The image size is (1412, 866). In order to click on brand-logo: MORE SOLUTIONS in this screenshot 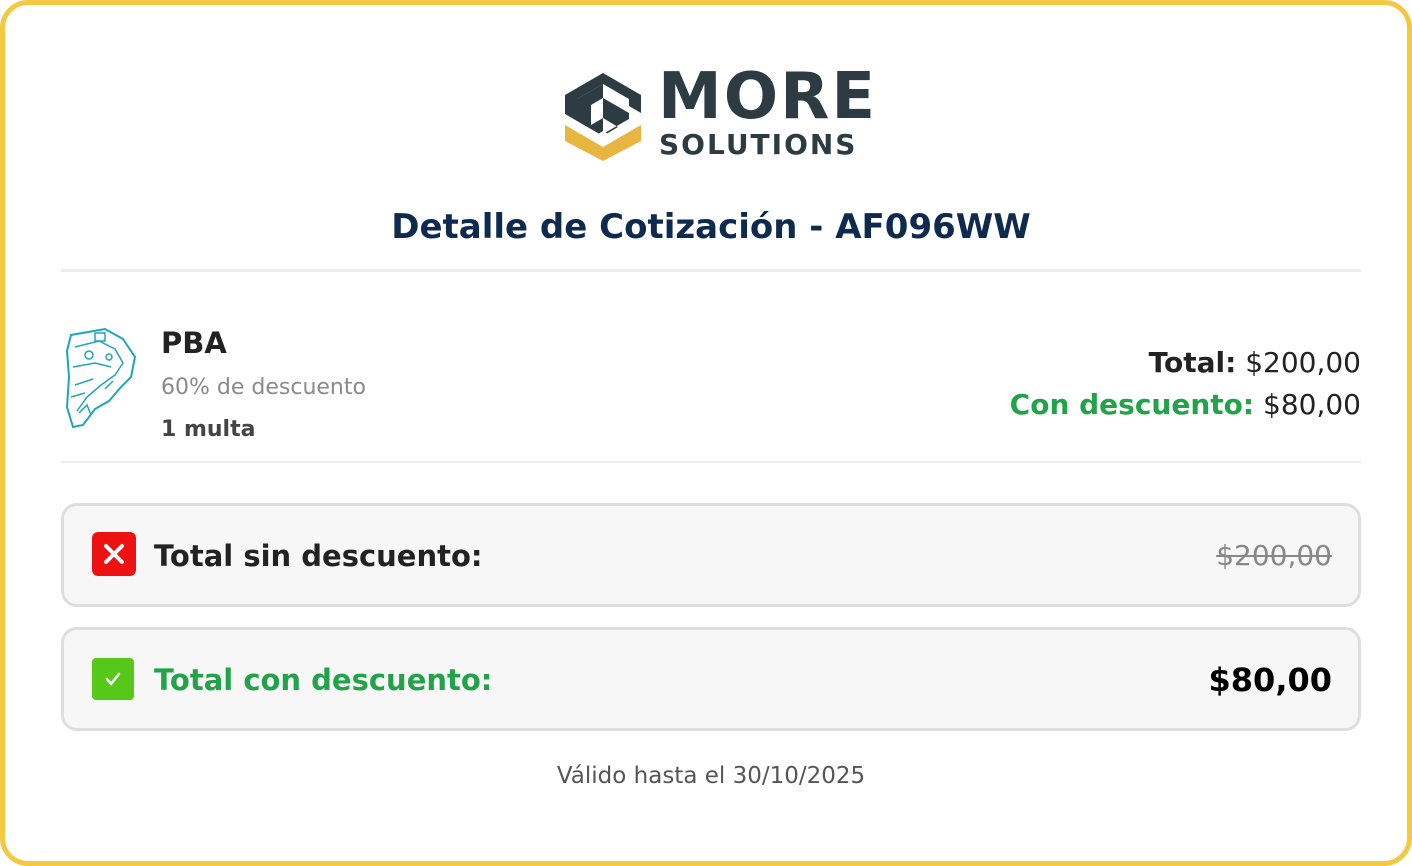, I will do `click(719, 114)`.